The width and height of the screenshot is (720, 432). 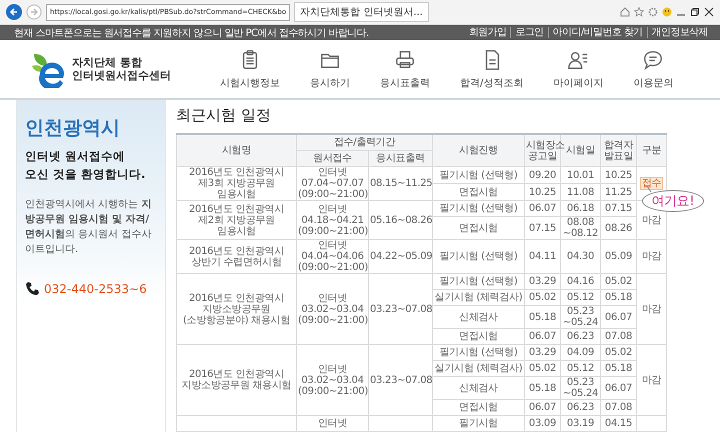 I want to click on application-period-cell: 인터넷 07.04~07.07 (09:00~21:00), so click(x=332, y=183).